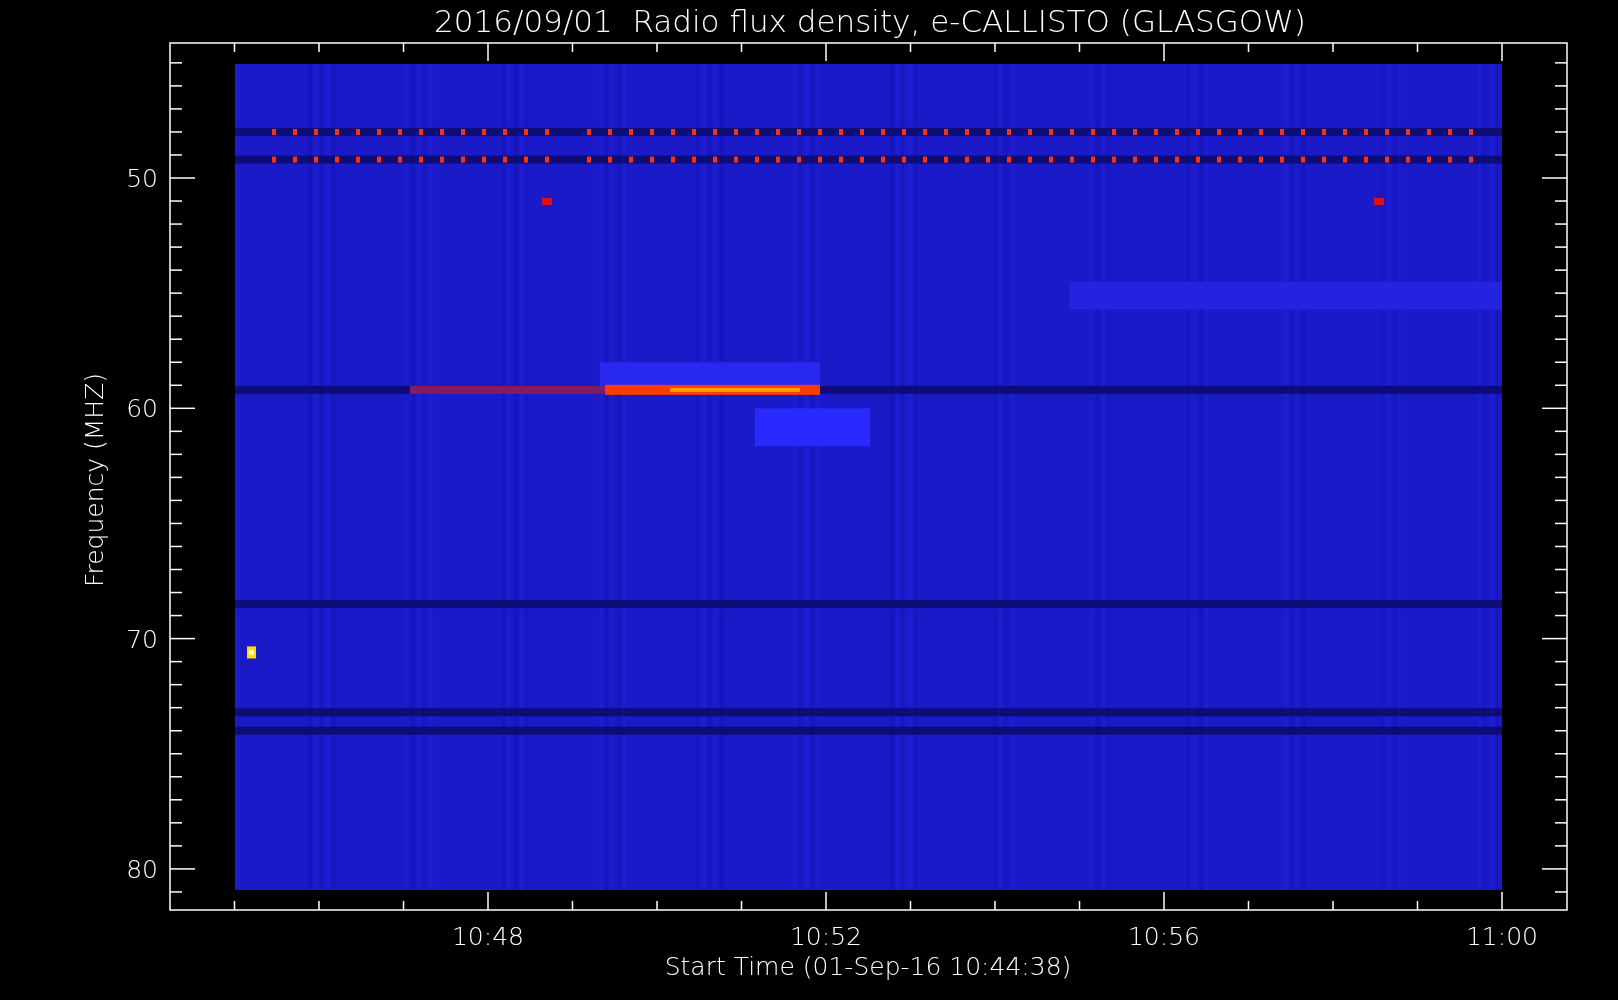 The image size is (1618, 1000). What do you see at coordinates (142, 869) in the screenshot?
I see `y-tick-label: 80` at bounding box center [142, 869].